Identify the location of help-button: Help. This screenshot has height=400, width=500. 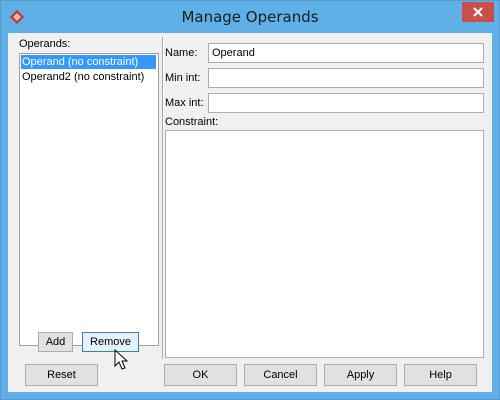
(440, 375).